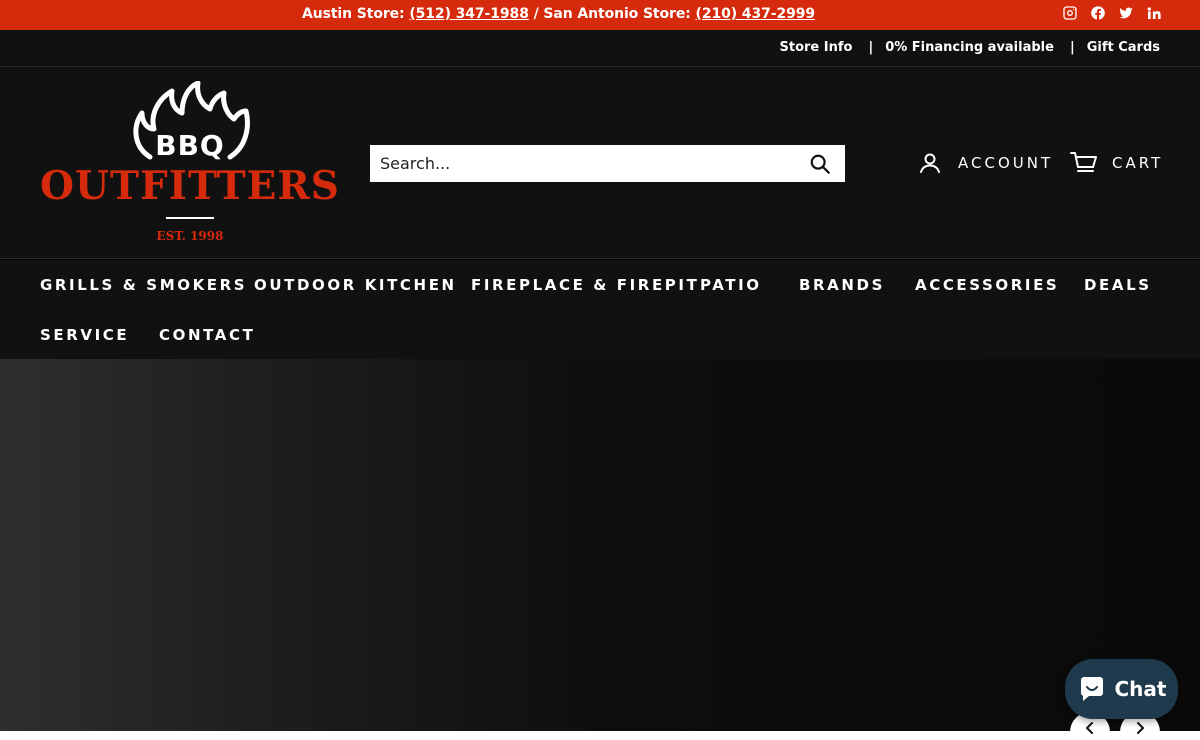 The width and height of the screenshot is (1200, 740). What do you see at coordinates (1070, 13) in the screenshot?
I see `instagram-icon` at bounding box center [1070, 13].